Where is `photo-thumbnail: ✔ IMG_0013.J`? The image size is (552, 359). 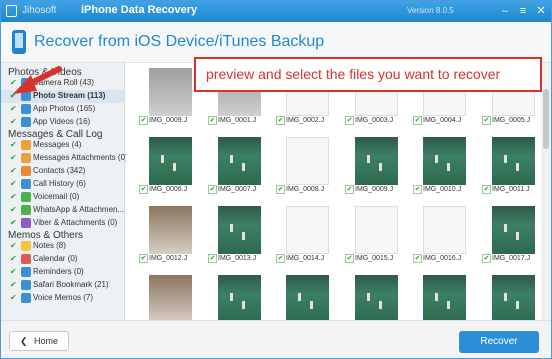 photo-thumbnail: ✔ IMG_0013.J is located at coordinates (234, 234).